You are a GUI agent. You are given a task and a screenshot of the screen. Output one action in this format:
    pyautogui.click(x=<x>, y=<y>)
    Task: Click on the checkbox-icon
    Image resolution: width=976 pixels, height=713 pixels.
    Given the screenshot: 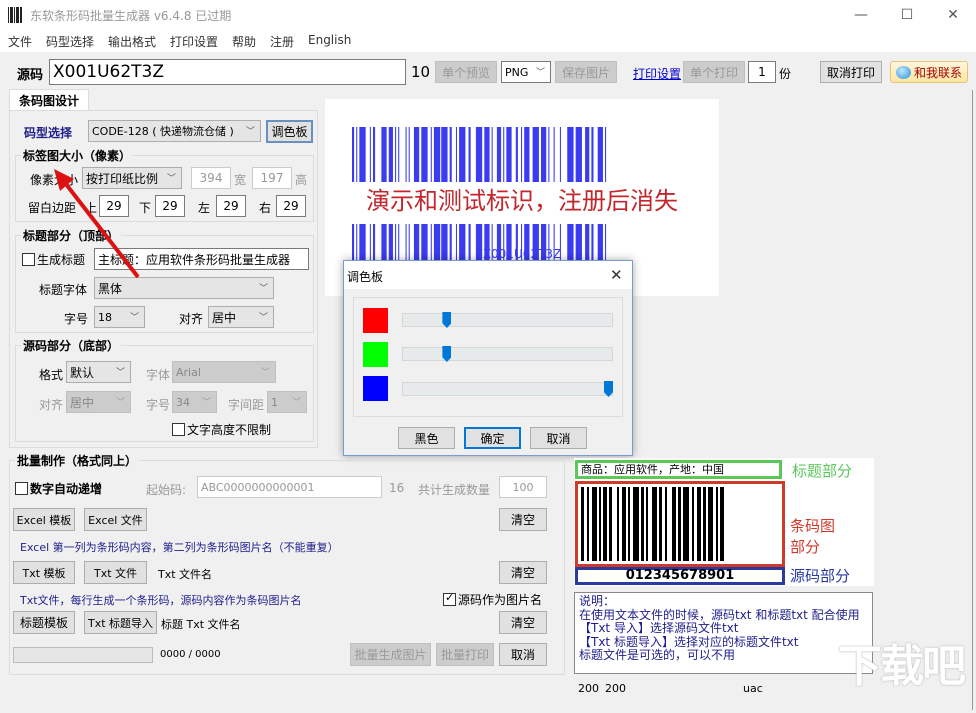 What is the action you would take?
    pyautogui.click(x=28, y=259)
    